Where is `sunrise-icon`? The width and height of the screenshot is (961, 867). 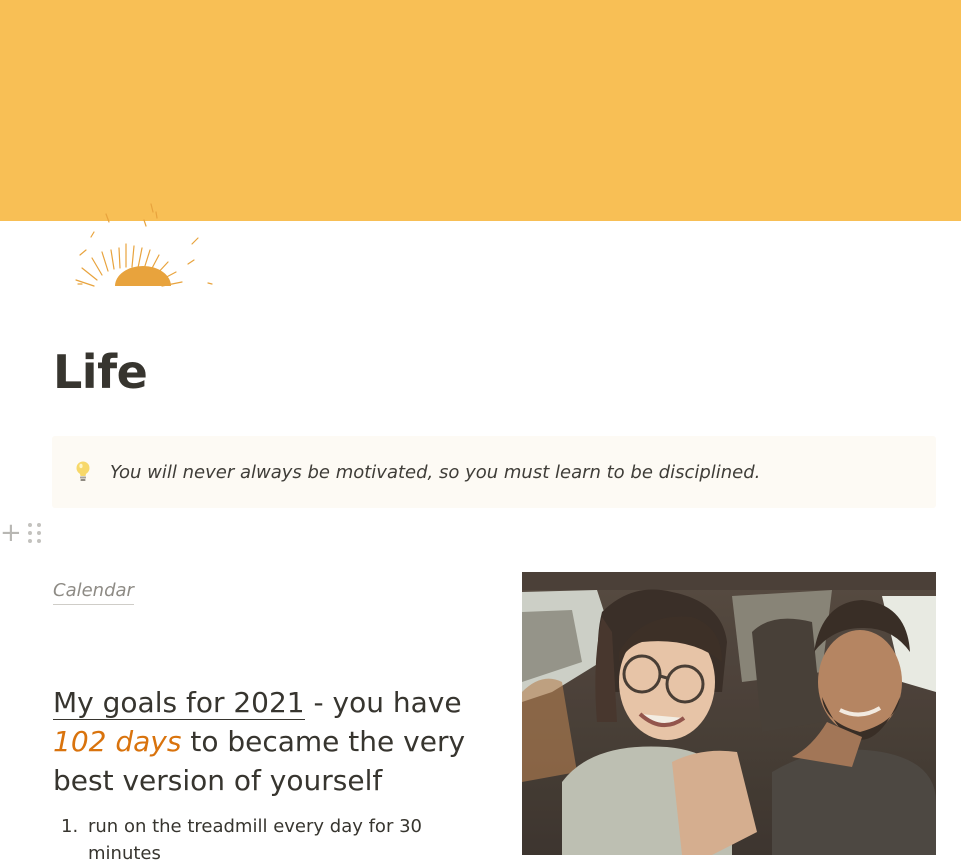 sunrise-icon is located at coordinates (144, 246).